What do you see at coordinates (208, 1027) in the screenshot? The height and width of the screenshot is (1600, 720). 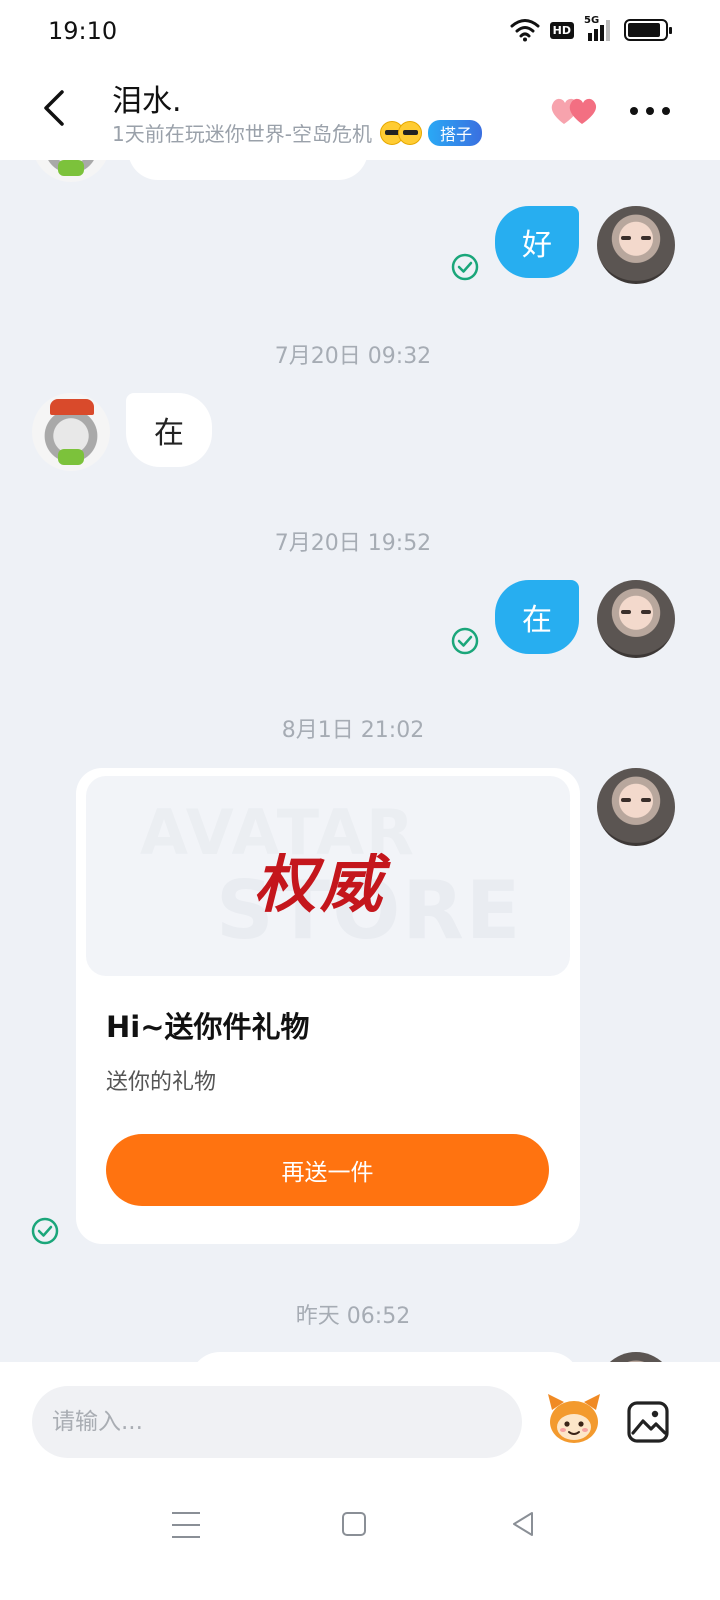 I see `gift-title: Hi~送你件礼物` at bounding box center [208, 1027].